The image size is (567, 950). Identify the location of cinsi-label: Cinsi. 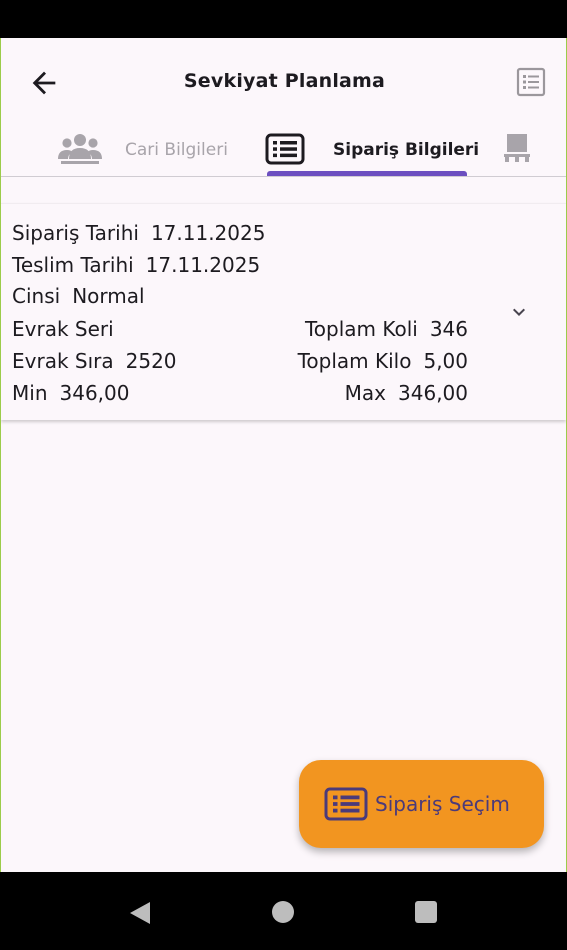
(36, 296).